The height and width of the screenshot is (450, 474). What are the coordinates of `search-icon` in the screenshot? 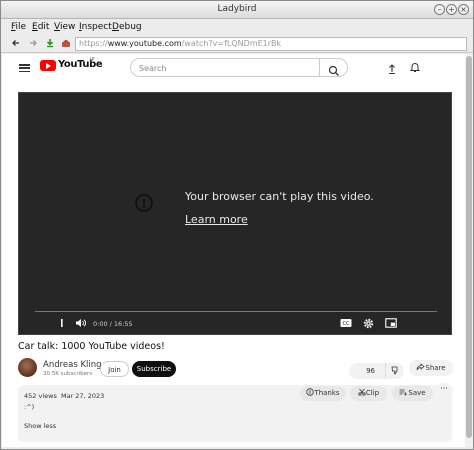 It's located at (334, 69).